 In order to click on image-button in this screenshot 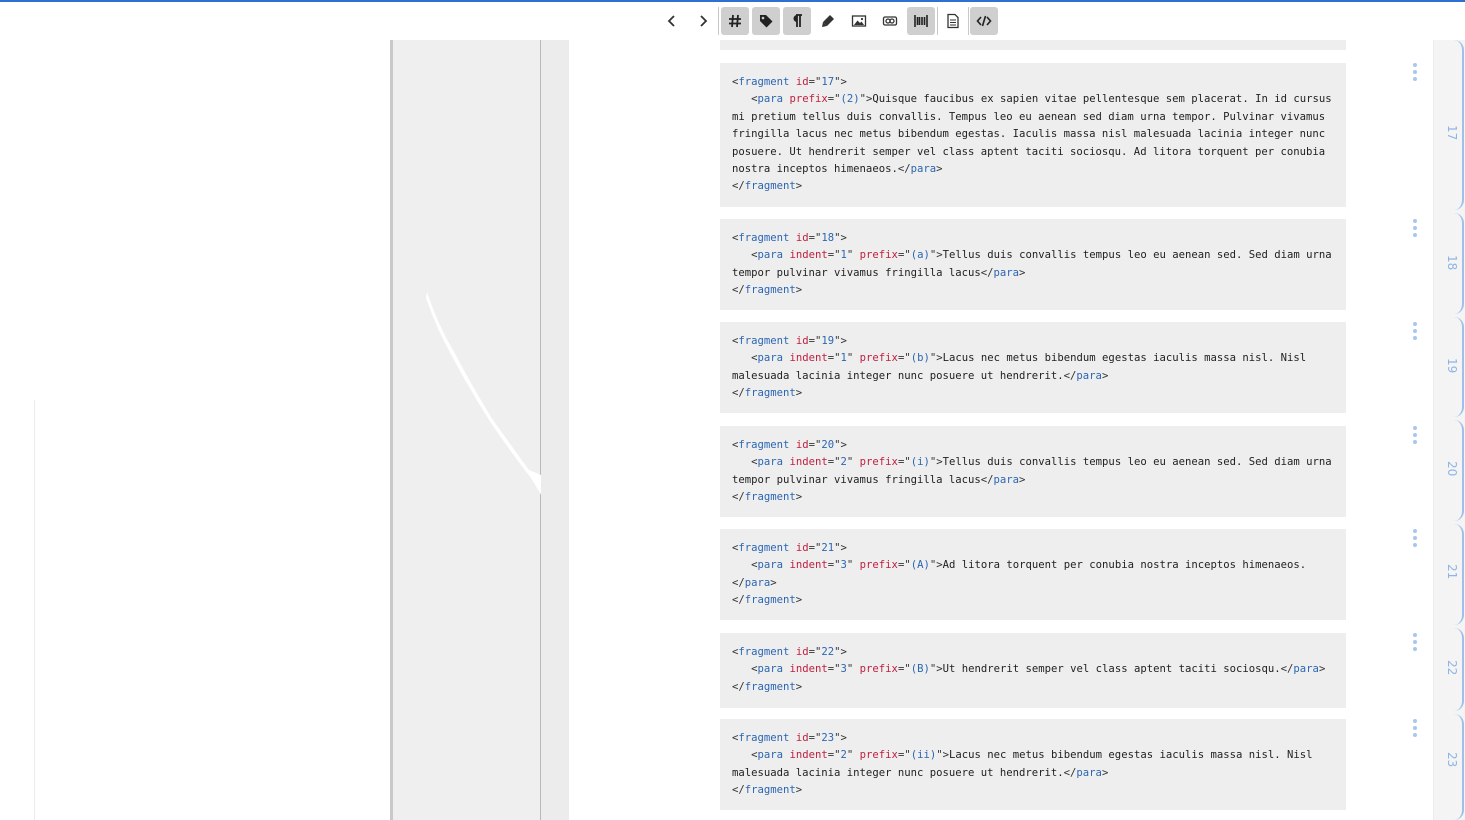, I will do `click(859, 21)`.